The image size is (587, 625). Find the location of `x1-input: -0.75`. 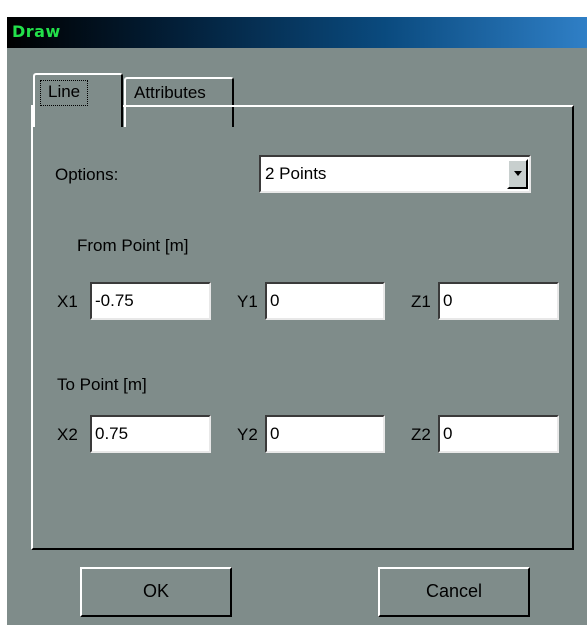

x1-input: -0.75 is located at coordinates (150, 301).